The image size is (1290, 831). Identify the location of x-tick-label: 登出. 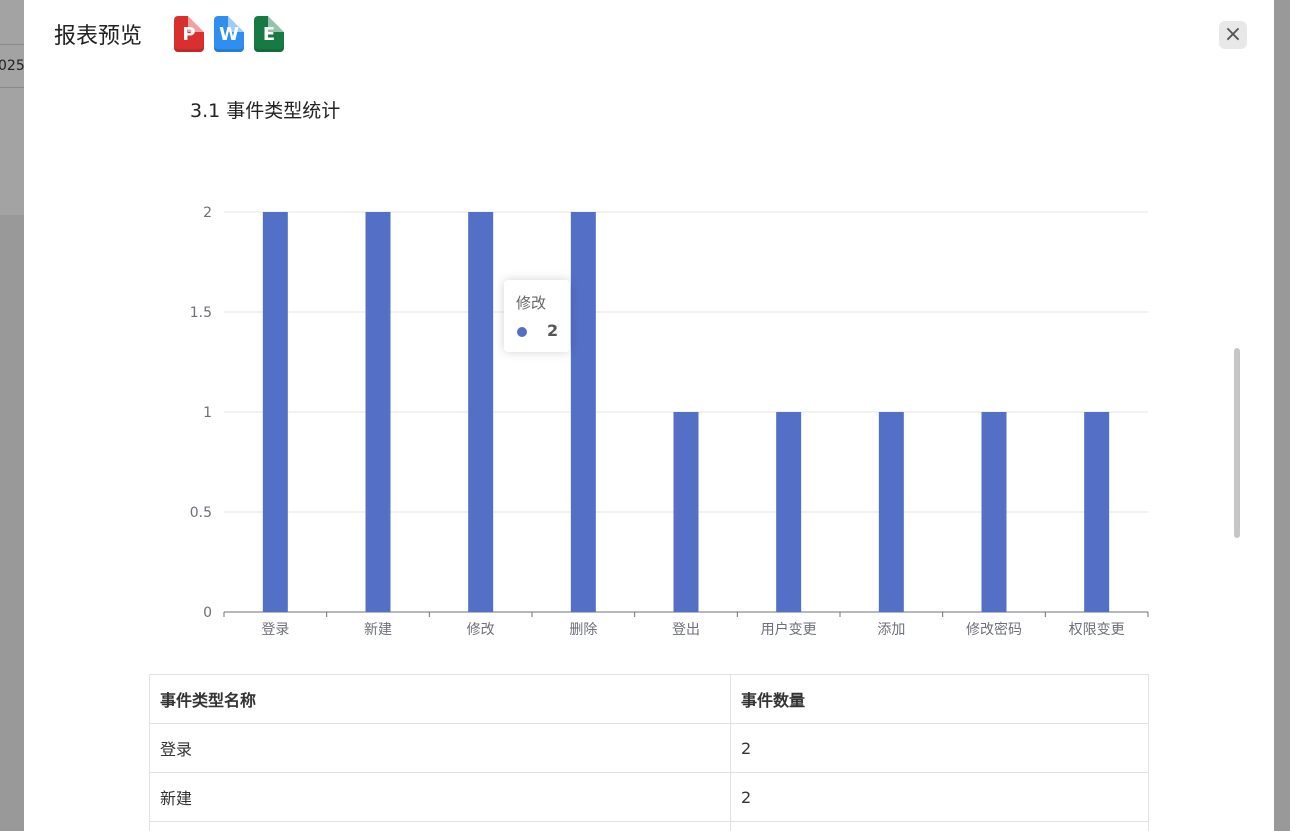
(686, 630).